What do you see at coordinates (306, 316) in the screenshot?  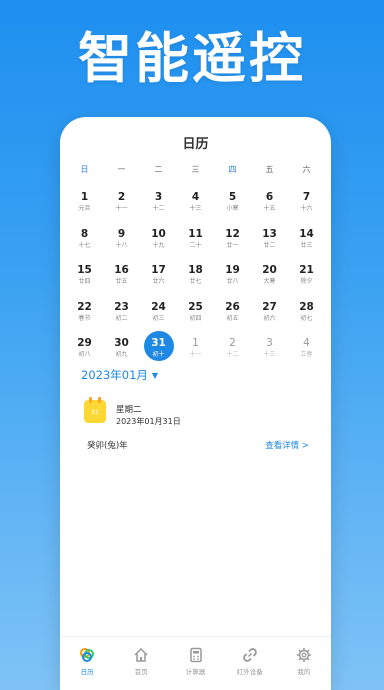 I see `calendar-day: 28 初七` at bounding box center [306, 316].